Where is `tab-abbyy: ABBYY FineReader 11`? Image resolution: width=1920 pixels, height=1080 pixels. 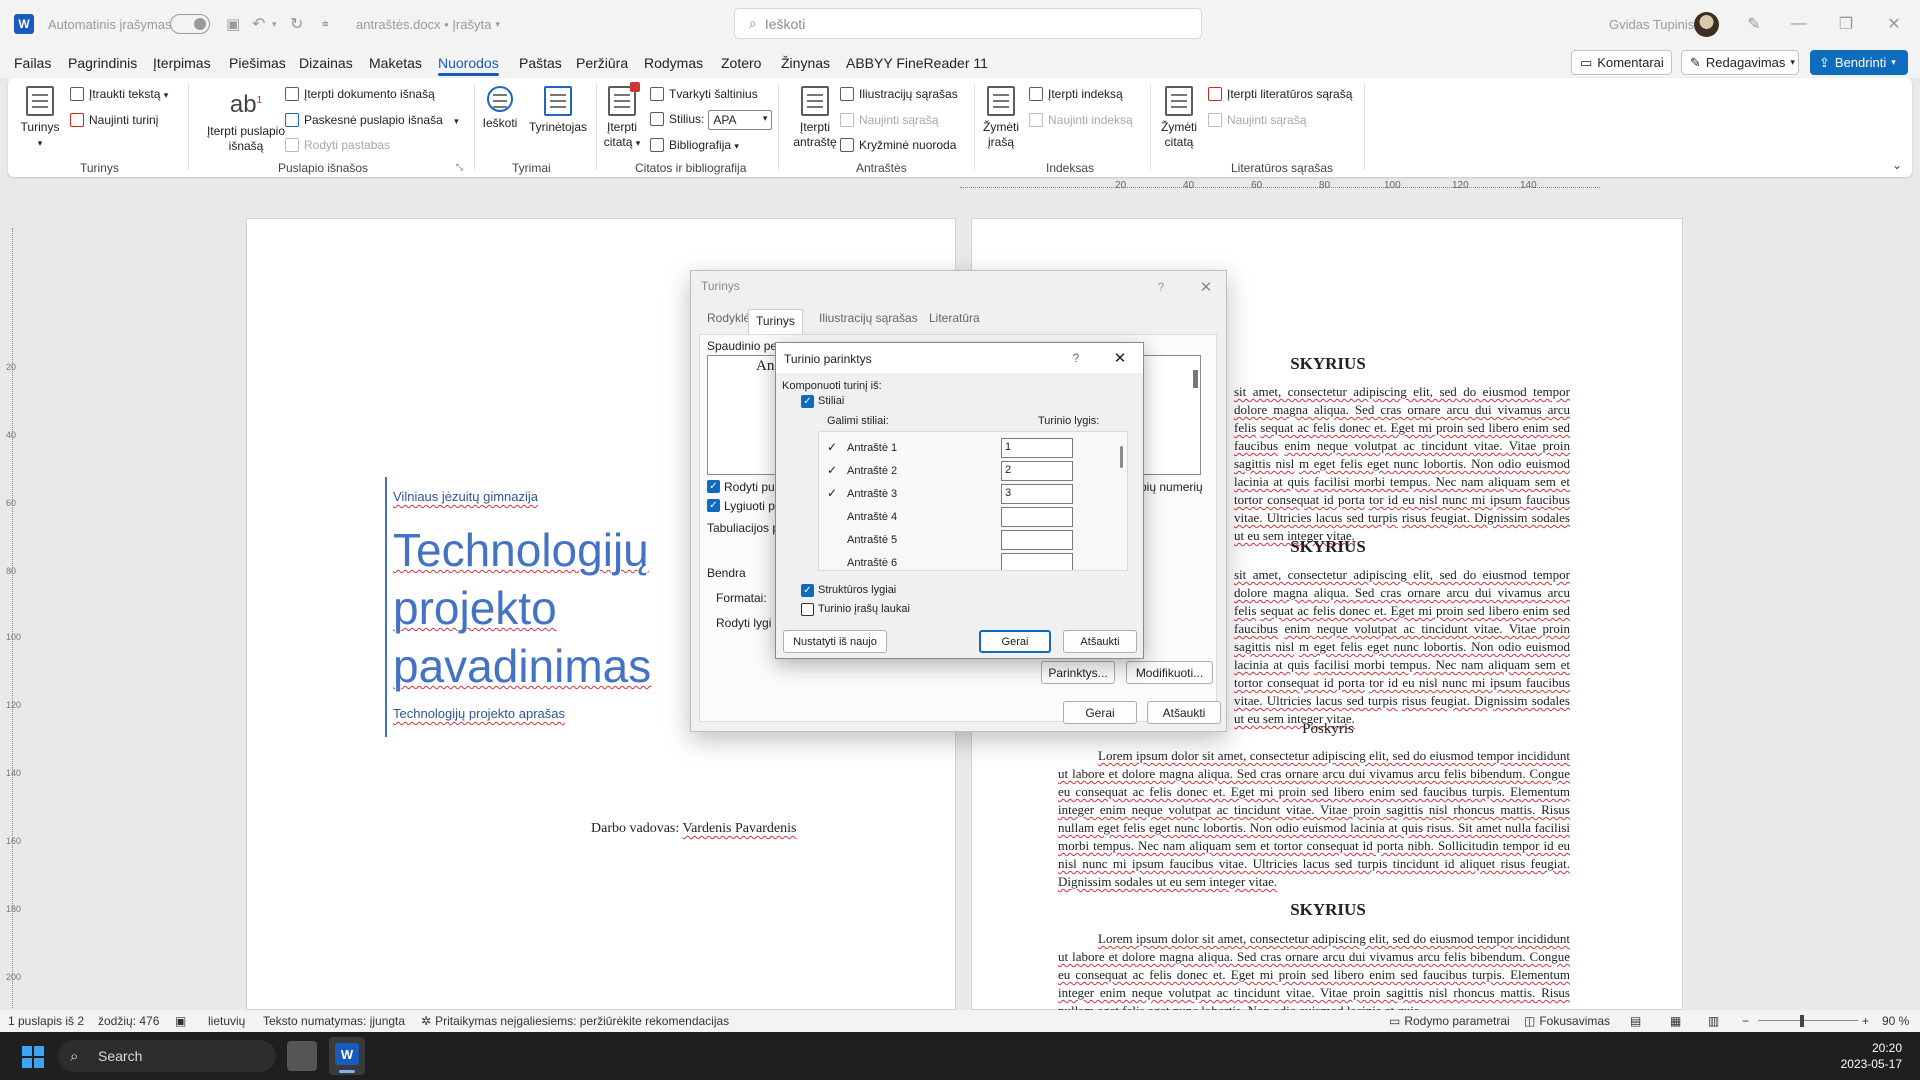 tab-abbyy: ABBYY FineReader 11 is located at coordinates (917, 63).